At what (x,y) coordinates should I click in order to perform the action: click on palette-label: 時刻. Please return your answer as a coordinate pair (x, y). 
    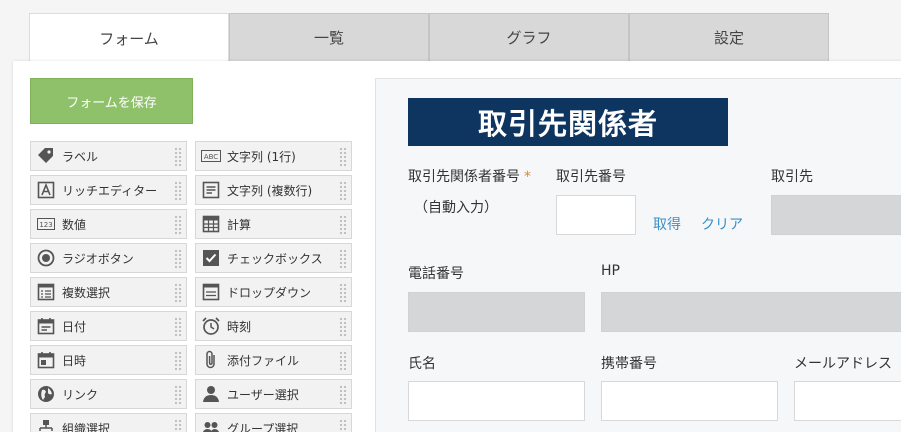
    Looking at the image, I should click on (239, 326).